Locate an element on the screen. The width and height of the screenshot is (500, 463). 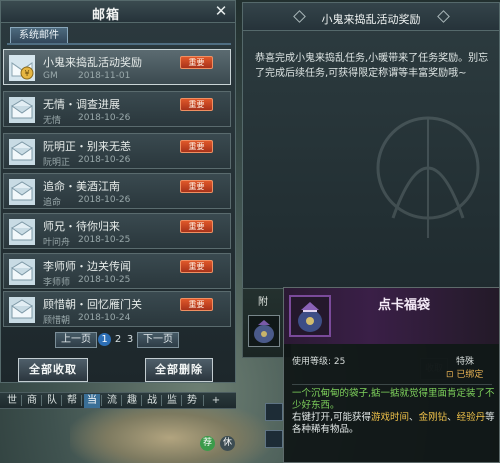
mail-detail-title: 小鬼来捣乱活动奖励 is located at coordinates (371, 19).